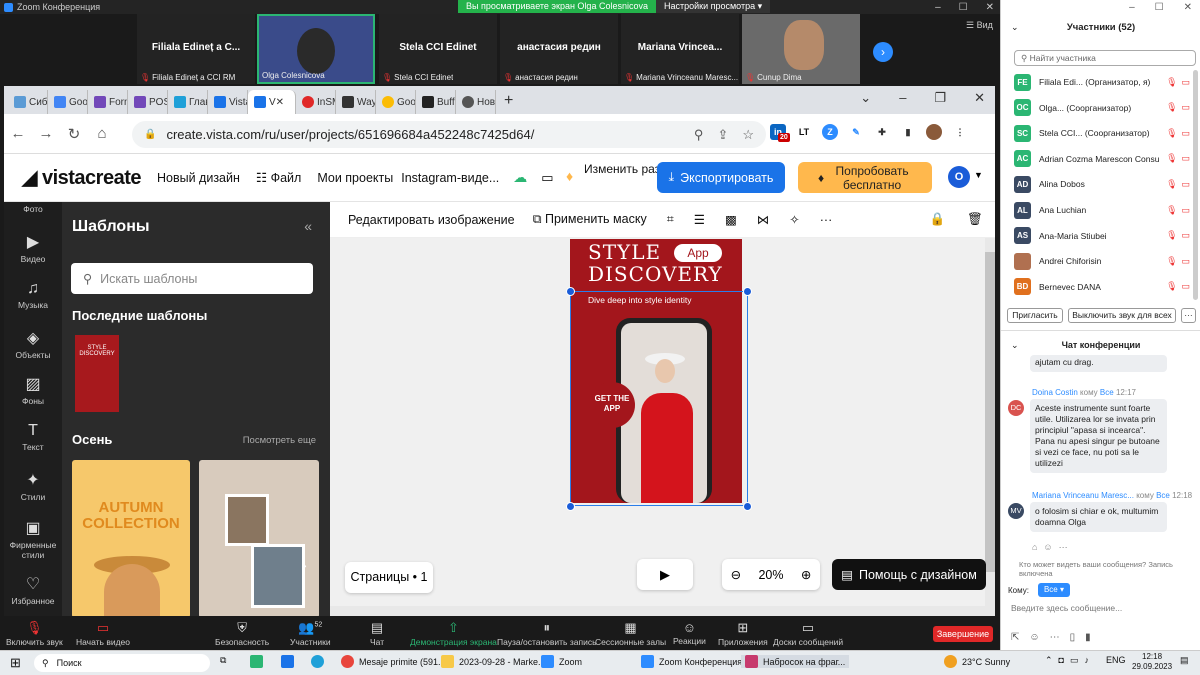 Image resolution: width=1200 pixels, height=675 pixels. Describe the element at coordinates (1104, 210) in the screenshot. I see `participant-row: AL Ana Luchian 🎙▭` at that location.